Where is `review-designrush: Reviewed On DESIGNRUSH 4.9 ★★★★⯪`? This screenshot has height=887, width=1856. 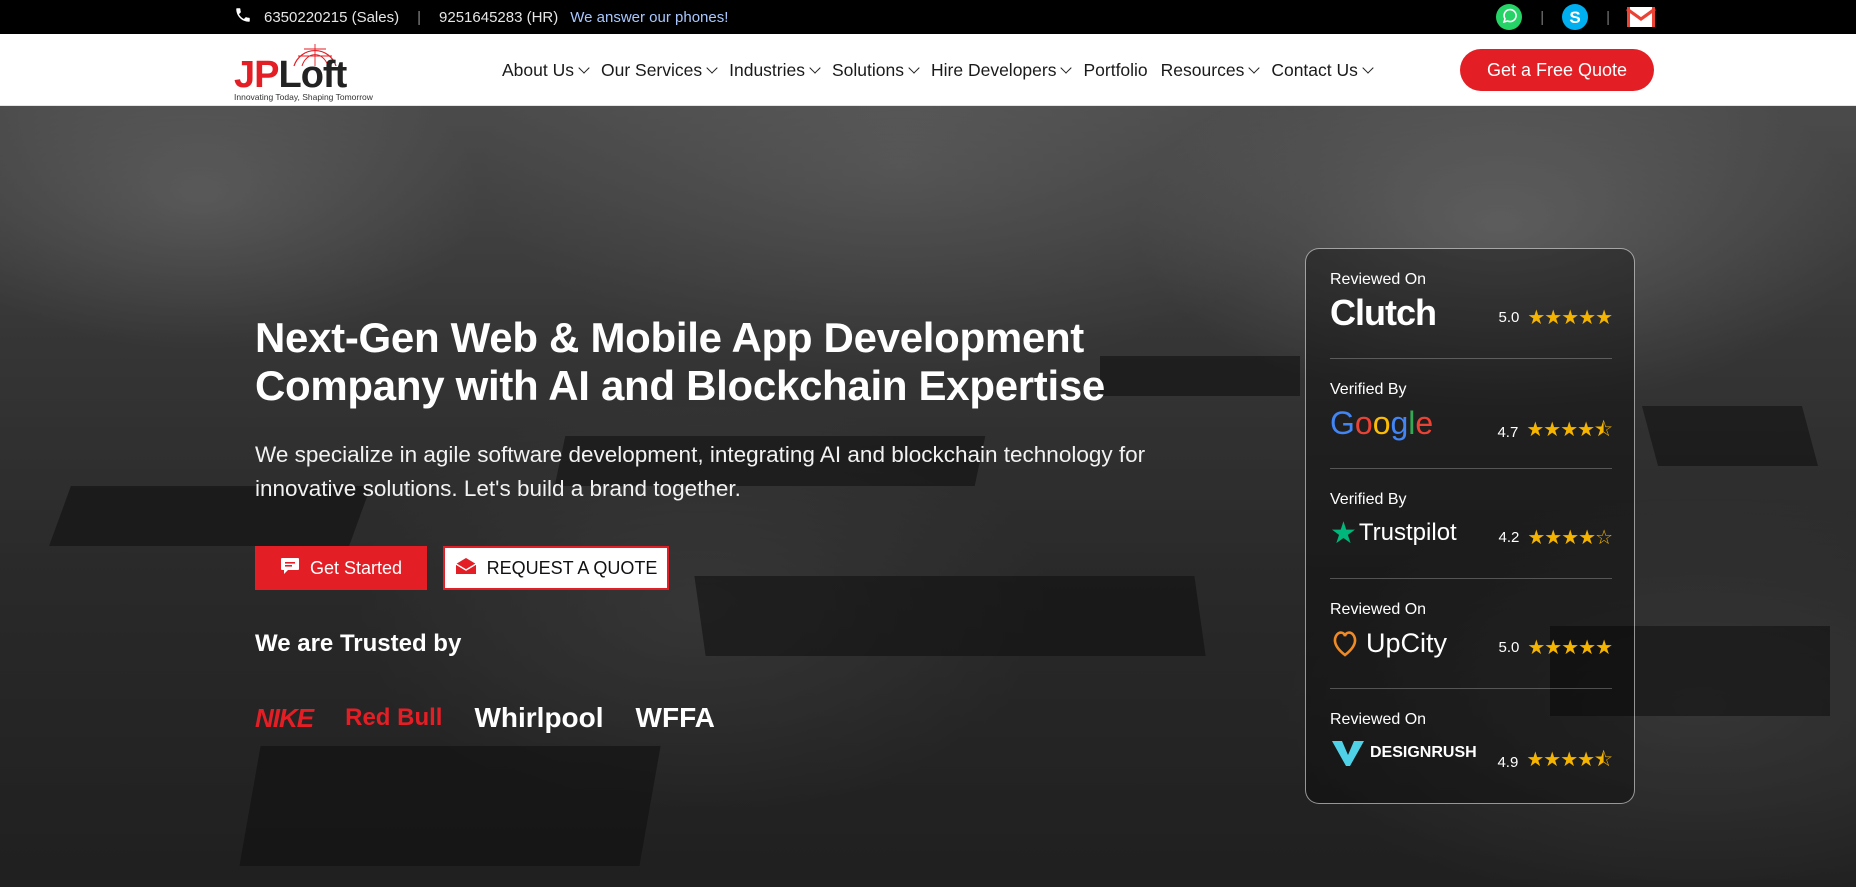 review-designrush: Reviewed On DESIGNRUSH 4.9 ★★★★⯪ is located at coordinates (1471, 744).